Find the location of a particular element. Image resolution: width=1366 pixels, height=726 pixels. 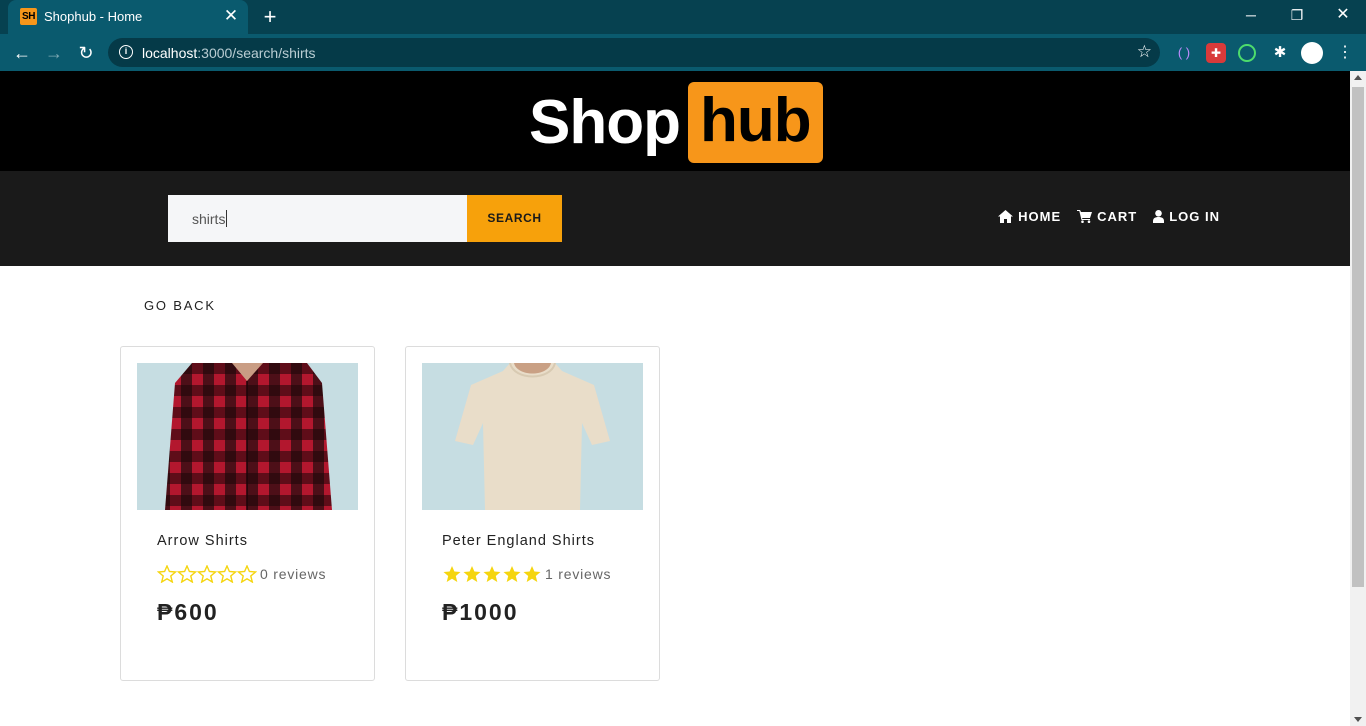

logo-shop-text: Shop is located at coordinates (605, 122).